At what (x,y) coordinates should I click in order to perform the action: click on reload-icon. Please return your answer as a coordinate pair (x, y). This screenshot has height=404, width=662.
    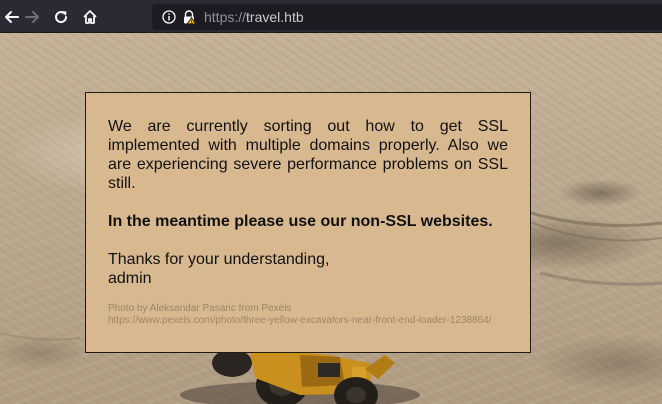
    Looking at the image, I should click on (61, 17).